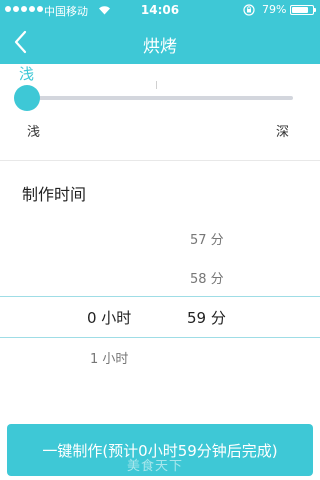 This screenshot has width=320, height=480. What do you see at coordinates (206, 317) in the screenshot?
I see `minute-selected: 59 分` at bounding box center [206, 317].